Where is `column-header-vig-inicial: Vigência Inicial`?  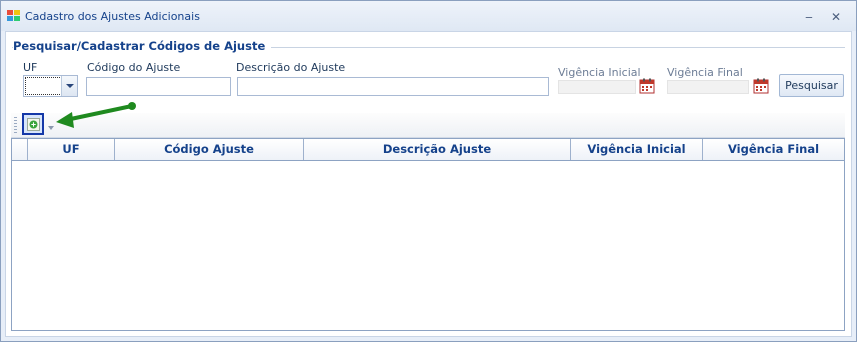 column-header-vig-inicial: Vigência Inicial is located at coordinates (637, 149).